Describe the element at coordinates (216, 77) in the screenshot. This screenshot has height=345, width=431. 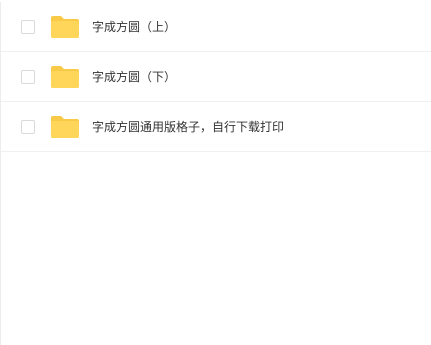
I see `list-item: 字成方圆（下）` at that location.